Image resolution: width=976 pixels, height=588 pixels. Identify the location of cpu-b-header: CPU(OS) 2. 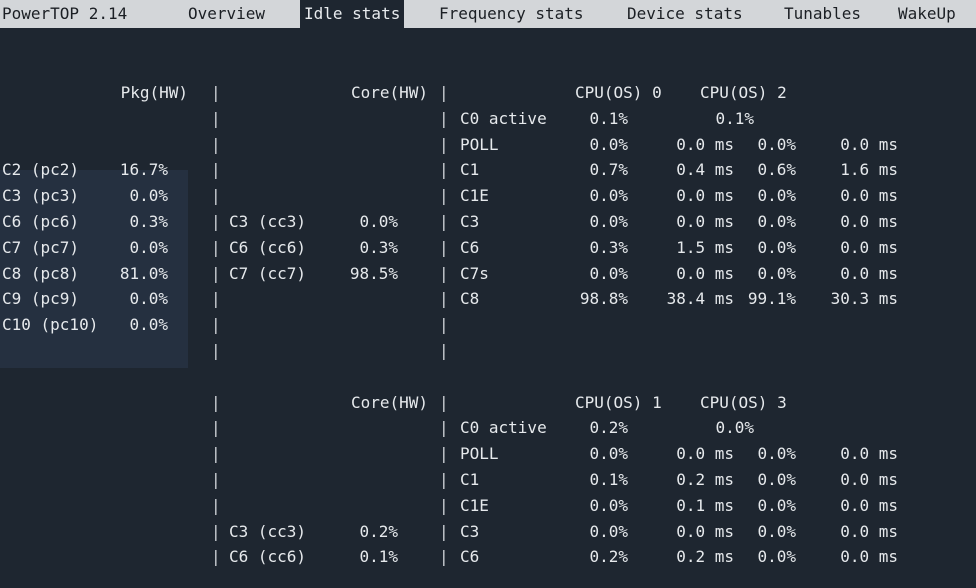
(743, 92).